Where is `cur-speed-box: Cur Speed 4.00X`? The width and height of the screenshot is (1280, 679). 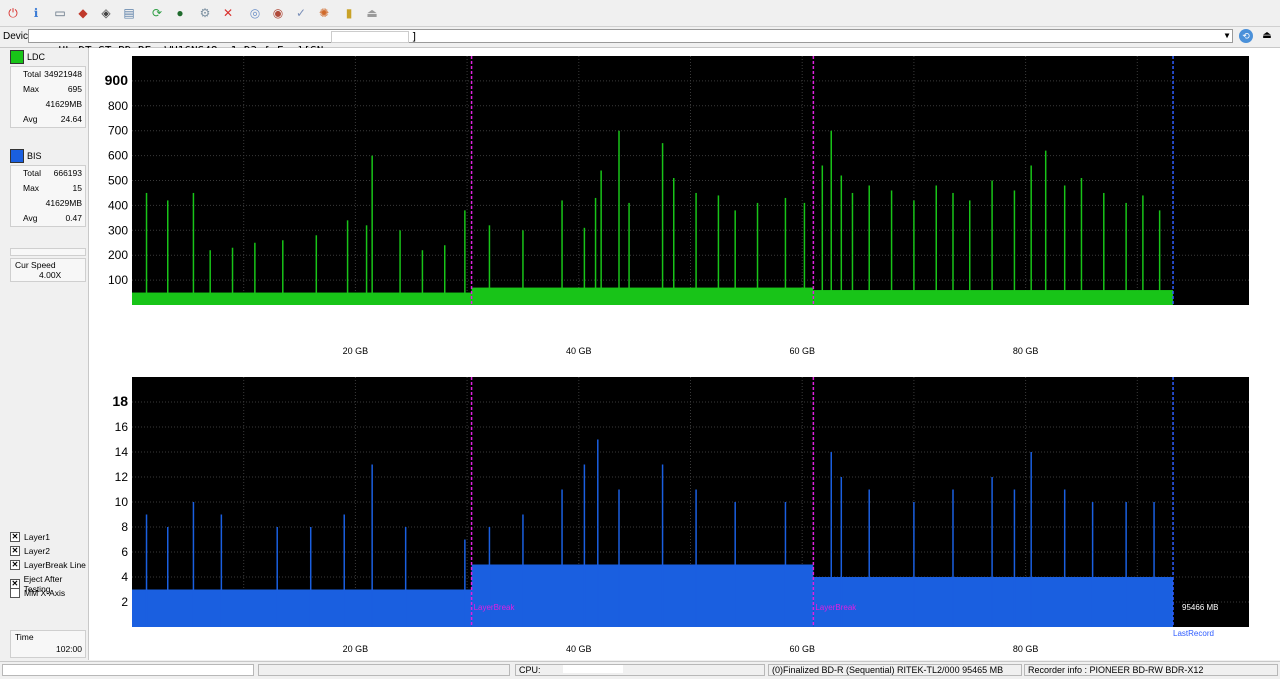 cur-speed-box: Cur Speed 4.00X is located at coordinates (48, 270).